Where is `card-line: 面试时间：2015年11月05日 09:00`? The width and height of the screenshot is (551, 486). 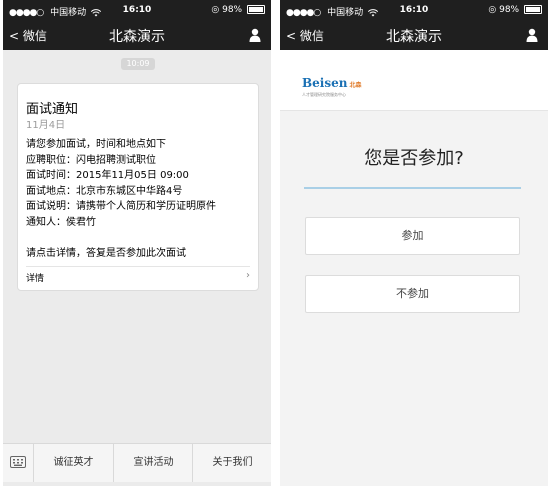
card-line: 面试时间：2015年11月05日 09:00 is located at coordinates (107, 175).